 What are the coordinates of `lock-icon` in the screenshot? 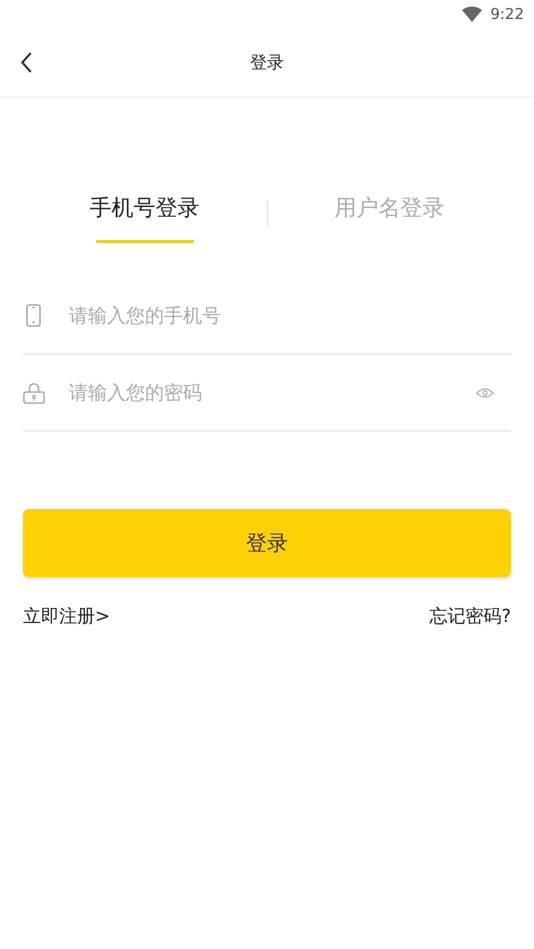 It's located at (34, 392).